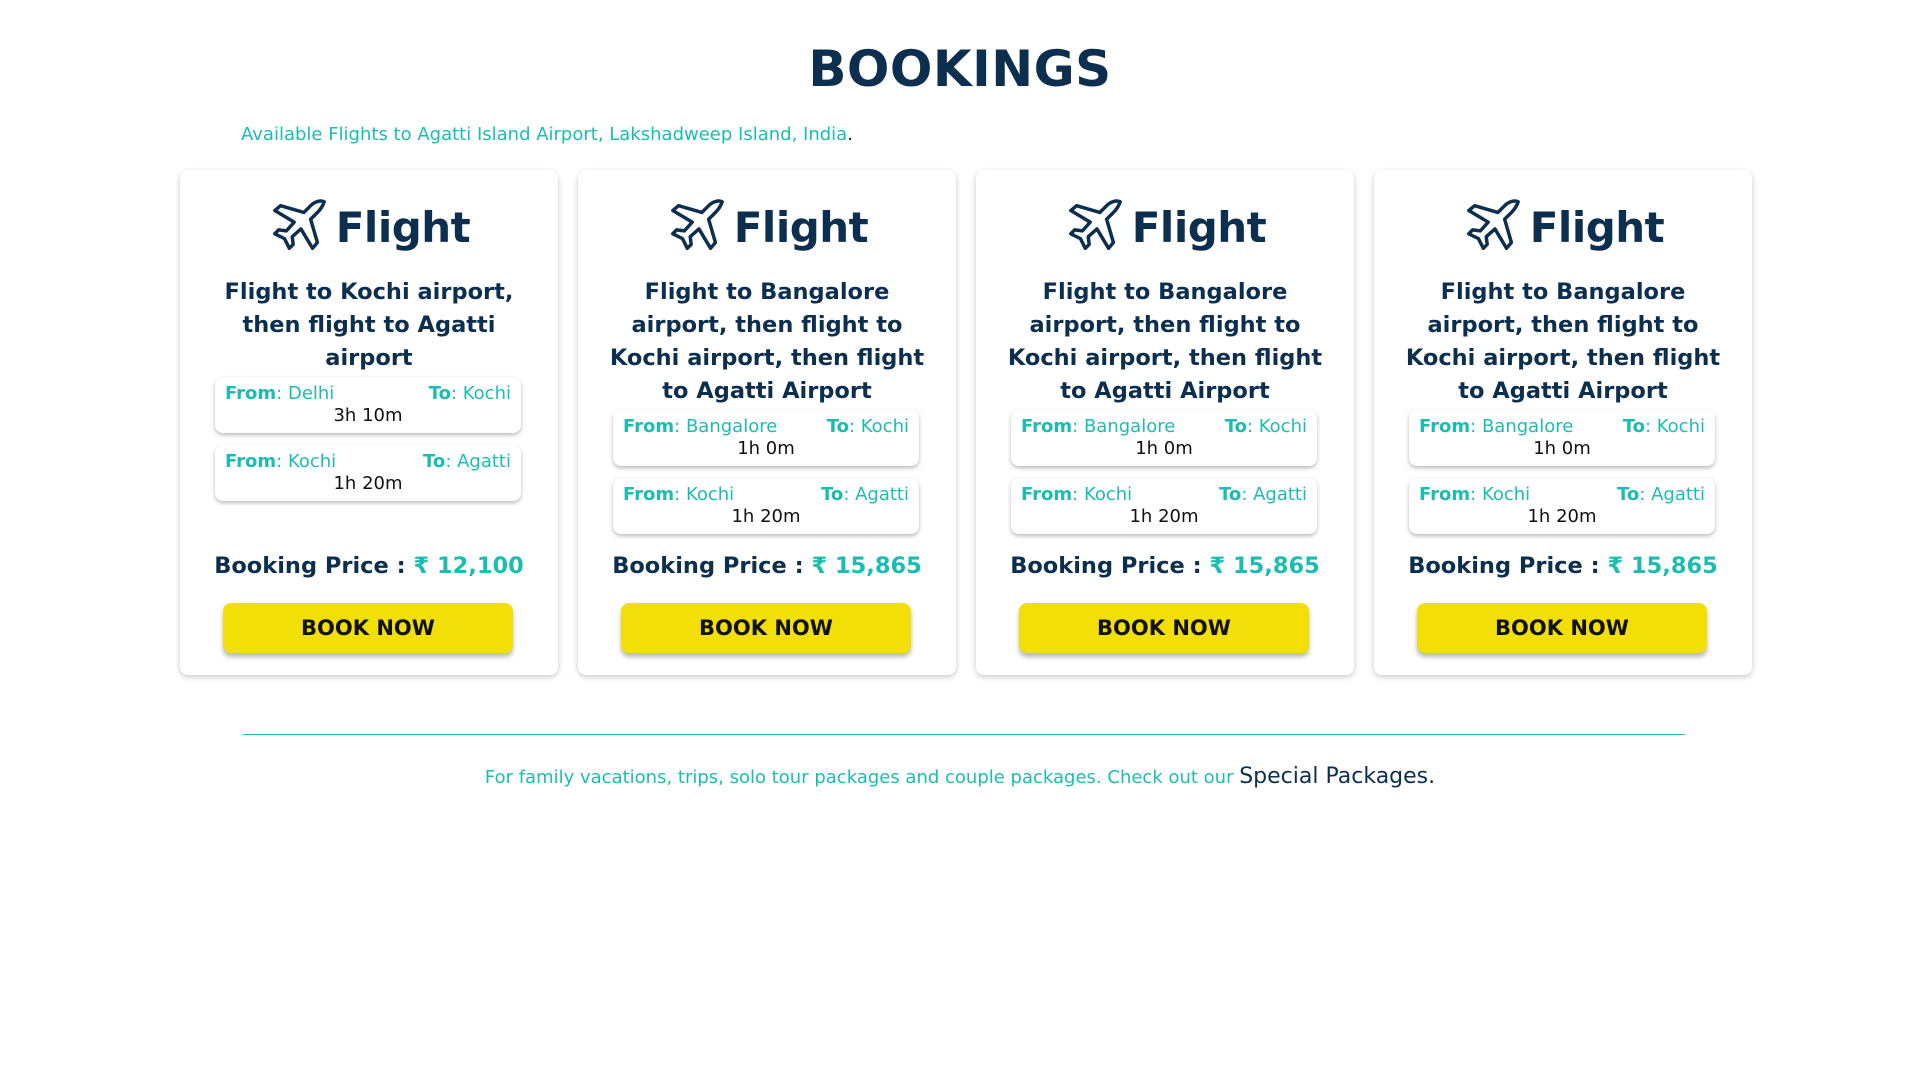 Image resolution: width=1920 pixels, height=1080 pixels. Describe the element at coordinates (368, 393) in the screenshot. I see `leg-endpoints: From: Delhi To: Kochi` at that location.